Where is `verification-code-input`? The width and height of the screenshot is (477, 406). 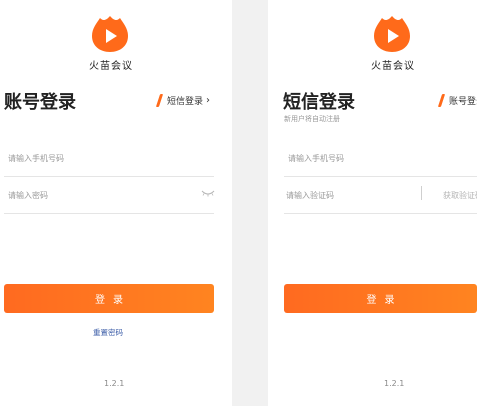
verification-code-input is located at coordinates (346, 195).